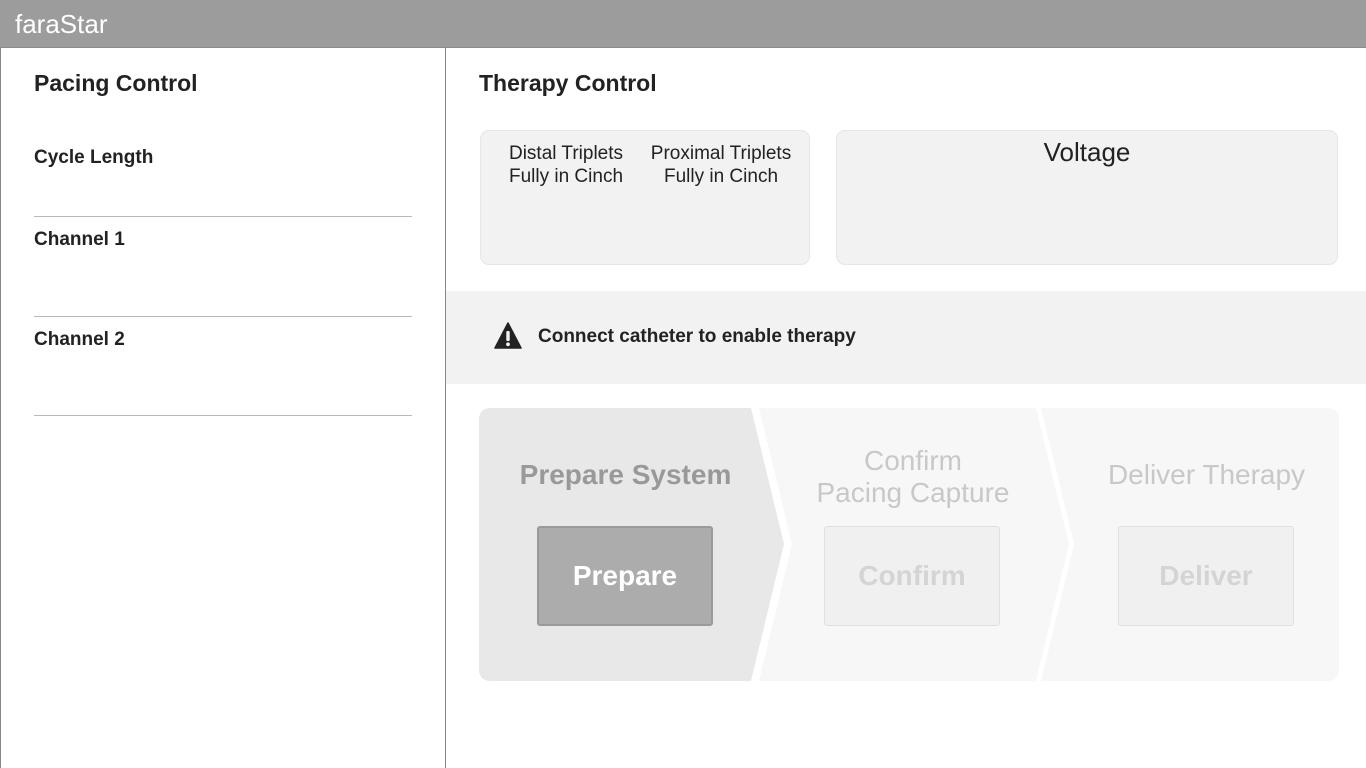  Describe the element at coordinates (61, 24) in the screenshot. I see `app-title: faraStar` at that location.